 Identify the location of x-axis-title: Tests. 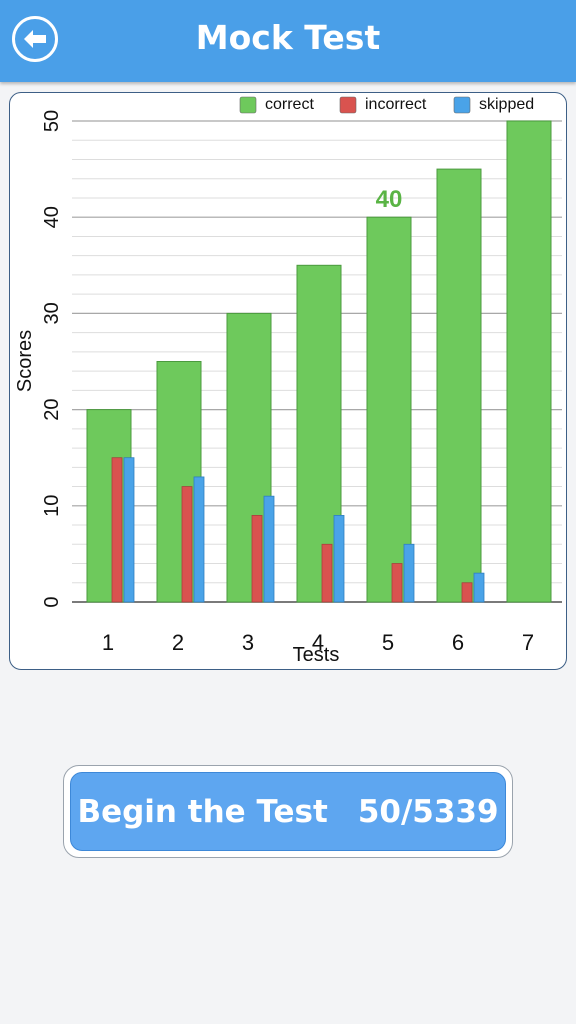
(316, 655).